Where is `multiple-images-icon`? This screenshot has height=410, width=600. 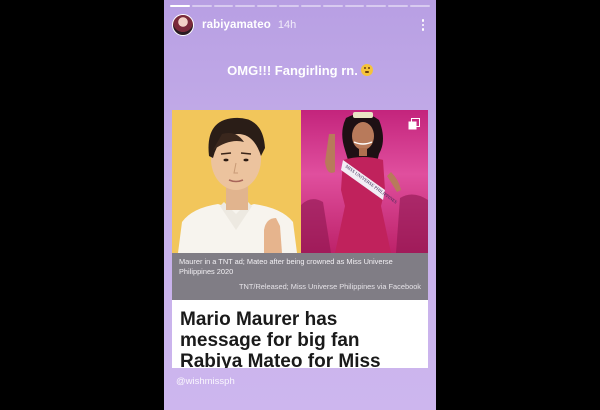
multiple-images-icon is located at coordinates (414, 124).